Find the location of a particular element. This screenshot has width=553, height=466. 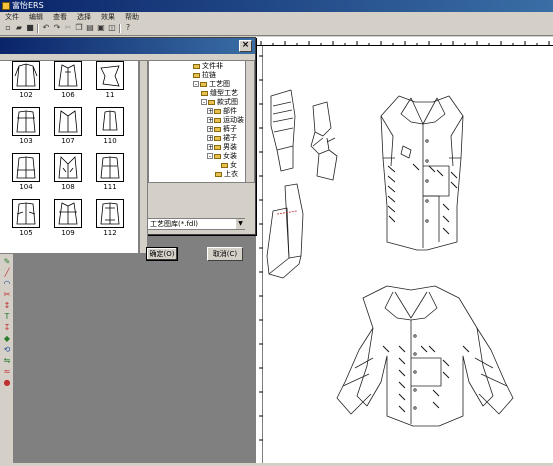

tree-item: + 运动装 is located at coordinates (225, 120).